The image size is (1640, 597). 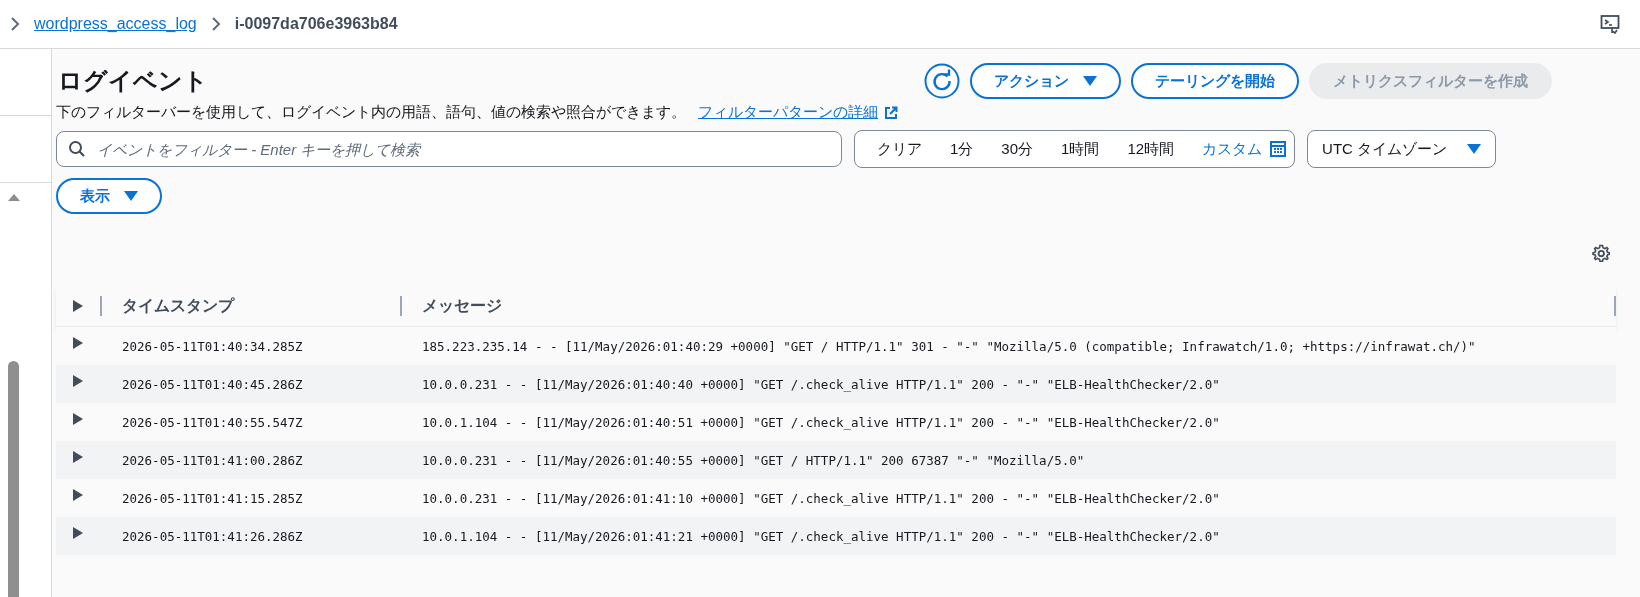 I want to click on search-field: イベントをフィルター - Enter キーを押して検索, so click(x=449, y=149).